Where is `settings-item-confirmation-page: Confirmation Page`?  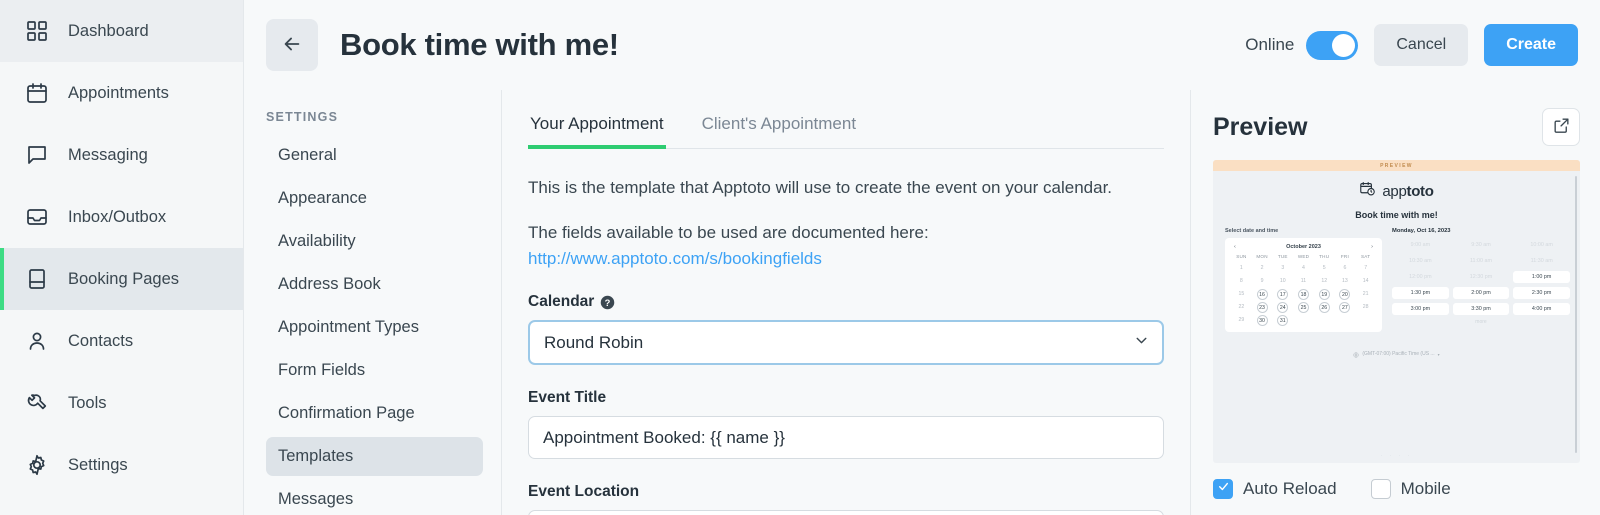 settings-item-confirmation-page: Confirmation Page is located at coordinates (374, 413).